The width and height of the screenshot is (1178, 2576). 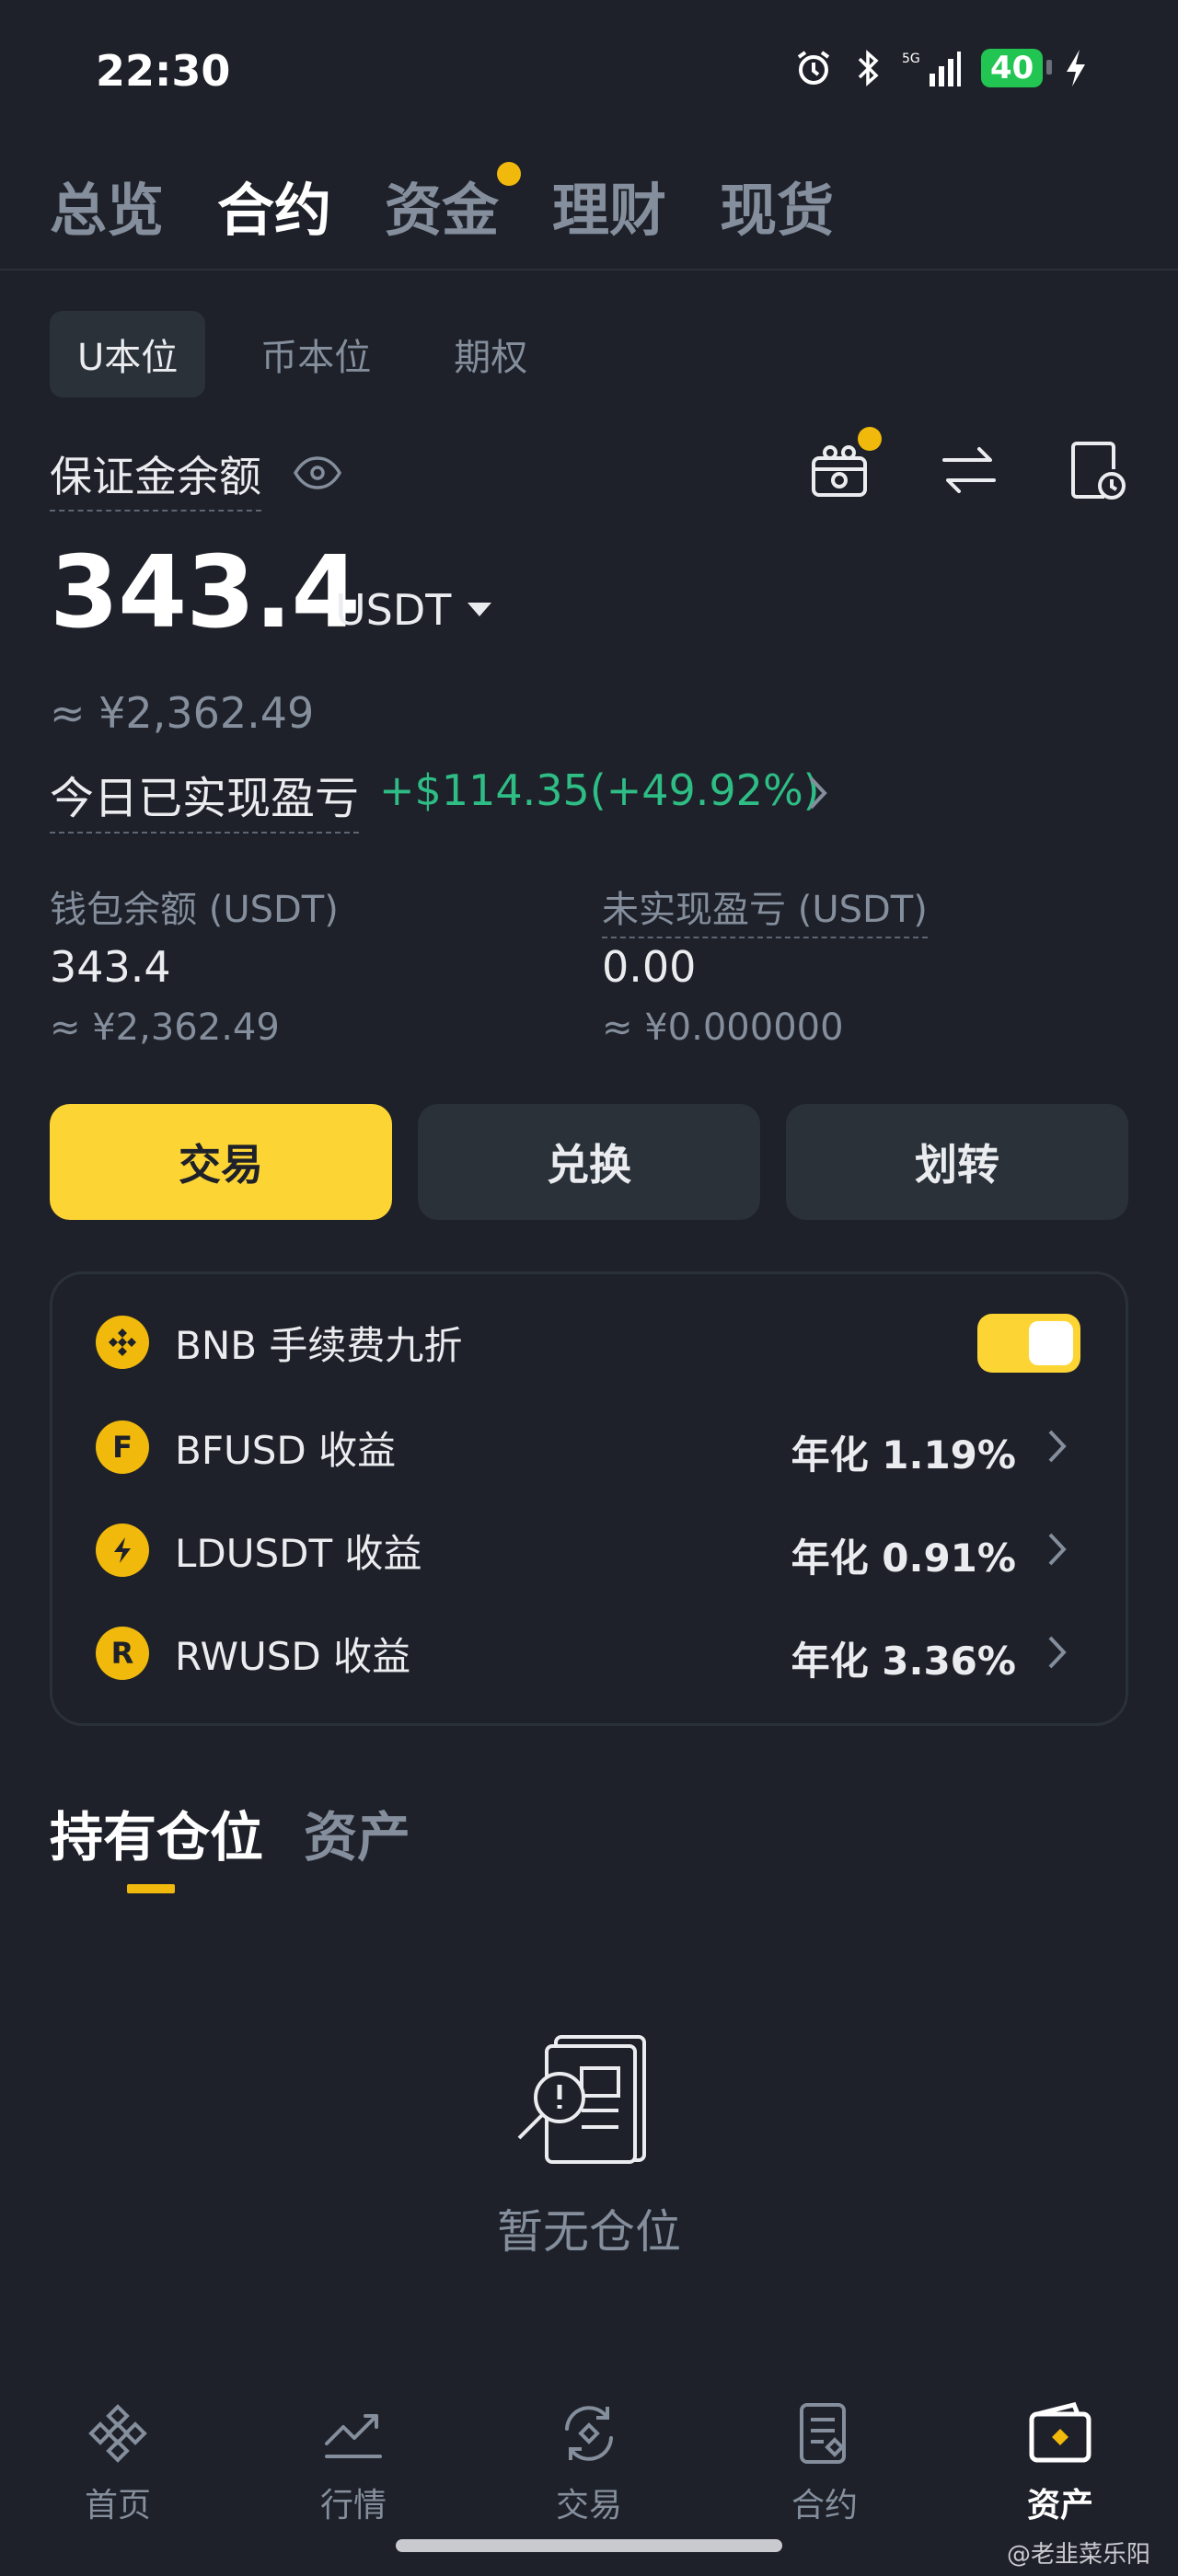 What do you see at coordinates (1060, 2463) in the screenshot?
I see `nav-assets: 资产` at bounding box center [1060, 2463].